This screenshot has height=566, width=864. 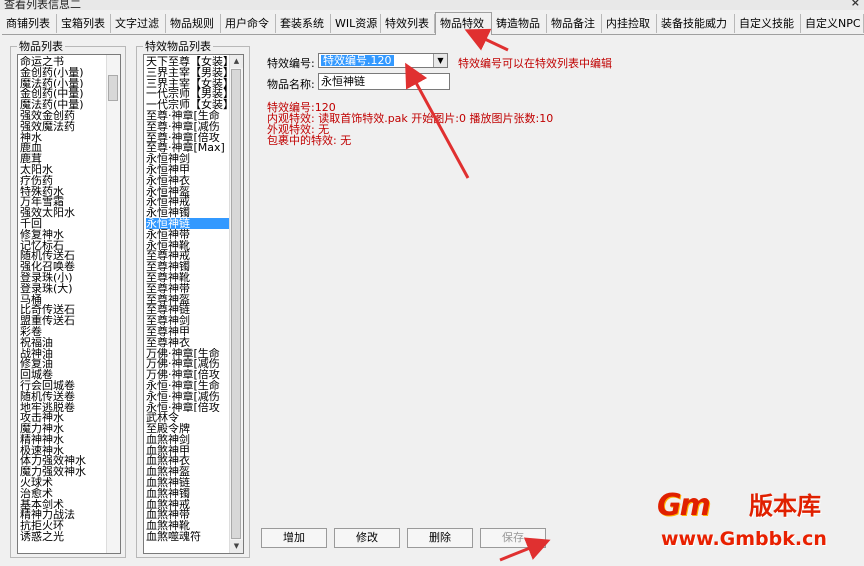 I want to click on list-item: 随机传送卷, so click(x=63, y=396).